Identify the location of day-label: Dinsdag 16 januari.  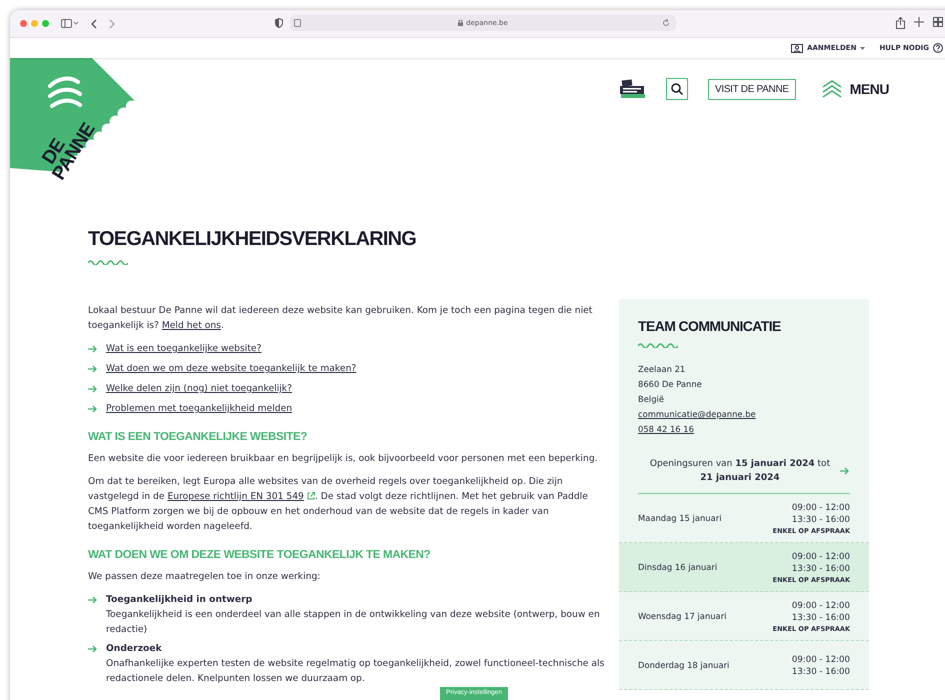
(678, 567).